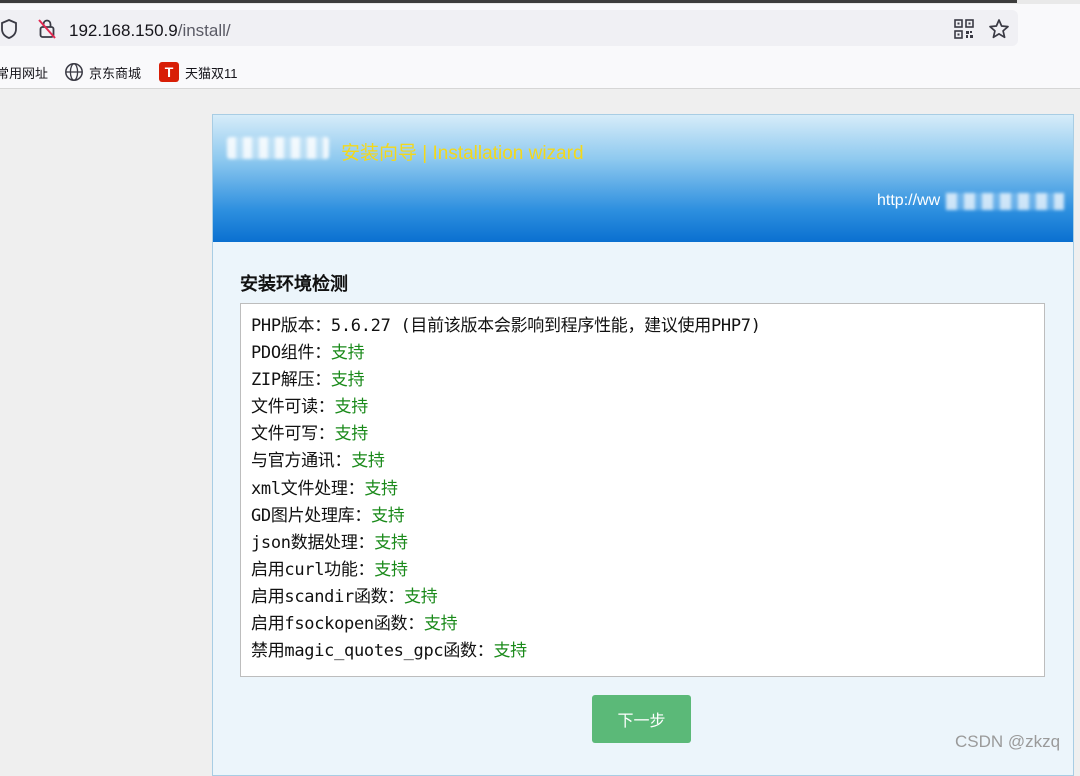  What do you see at coordinates (647, 489) in the screenshot?
I see `check-item-xml: xml文件处理：支持` at bounding box center [647, 489].